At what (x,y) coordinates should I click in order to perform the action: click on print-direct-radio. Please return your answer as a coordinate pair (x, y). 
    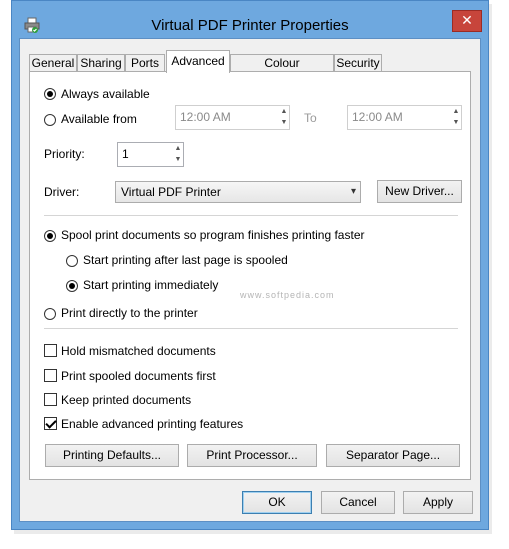
    Looking at the image, I should click on (50, 314).